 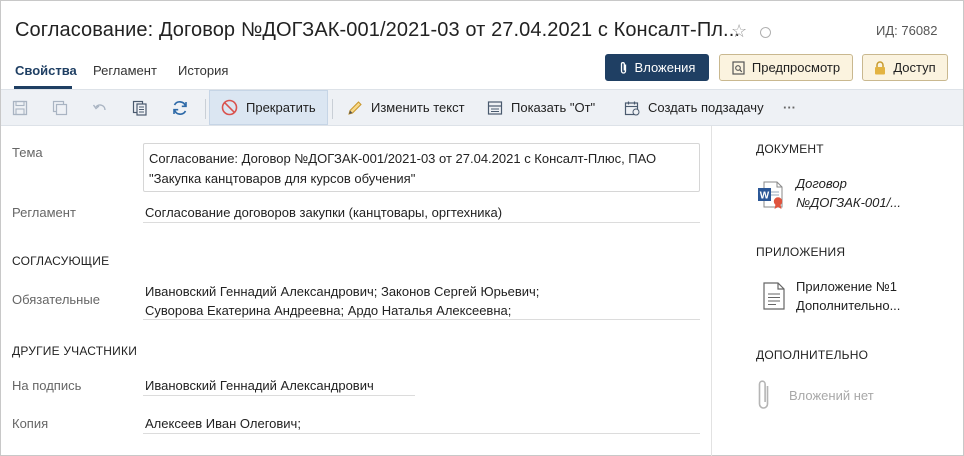 I want to click on right-panel-divider, so click(x=711, y=291).